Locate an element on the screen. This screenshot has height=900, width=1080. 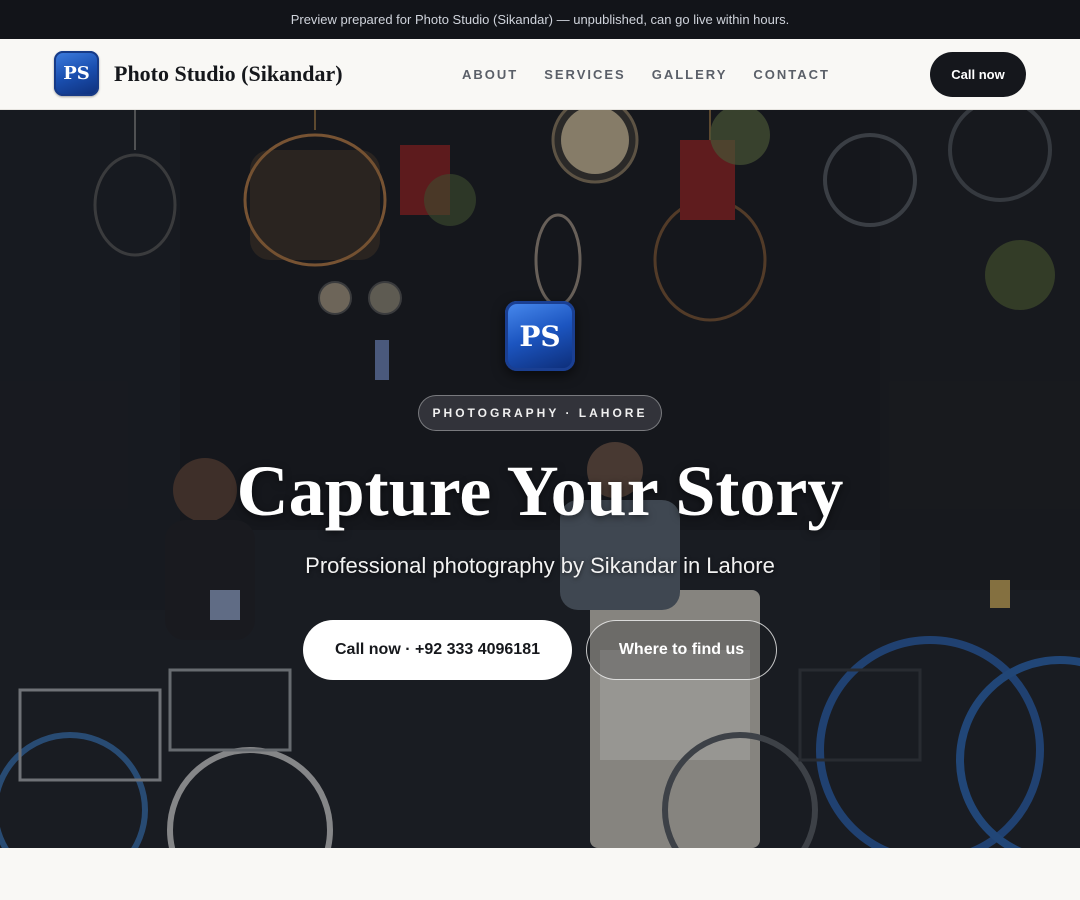
nav-about: ABOUT is located at coordinates (490, 74).